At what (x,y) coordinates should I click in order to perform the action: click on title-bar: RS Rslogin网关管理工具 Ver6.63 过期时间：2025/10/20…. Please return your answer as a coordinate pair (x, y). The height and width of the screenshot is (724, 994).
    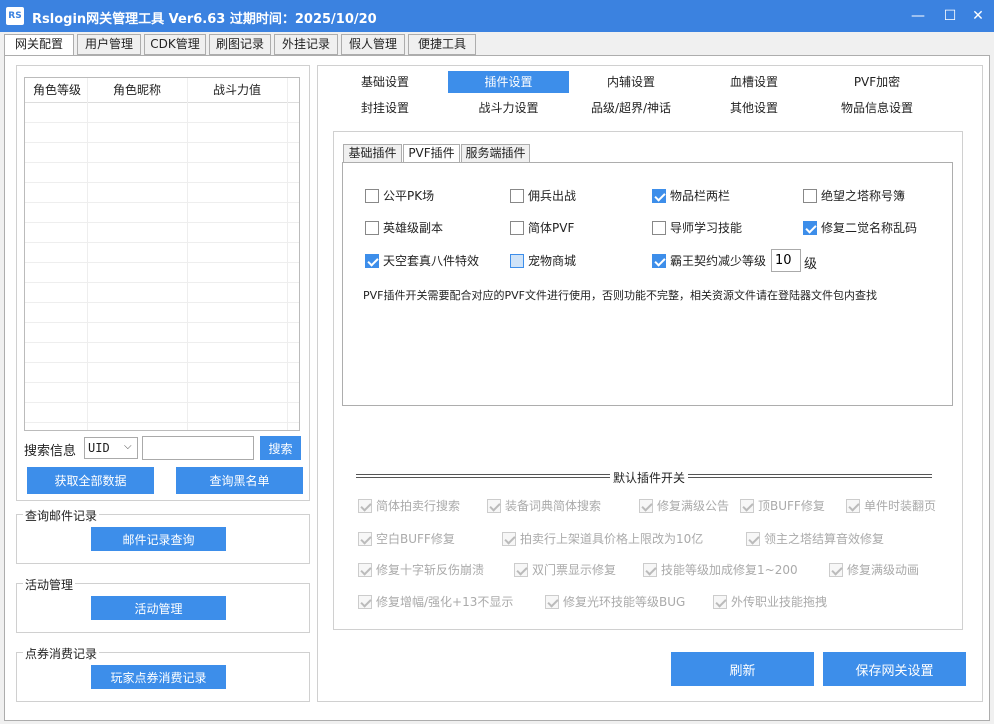
    Looking at the image, I should click on (497, 16).